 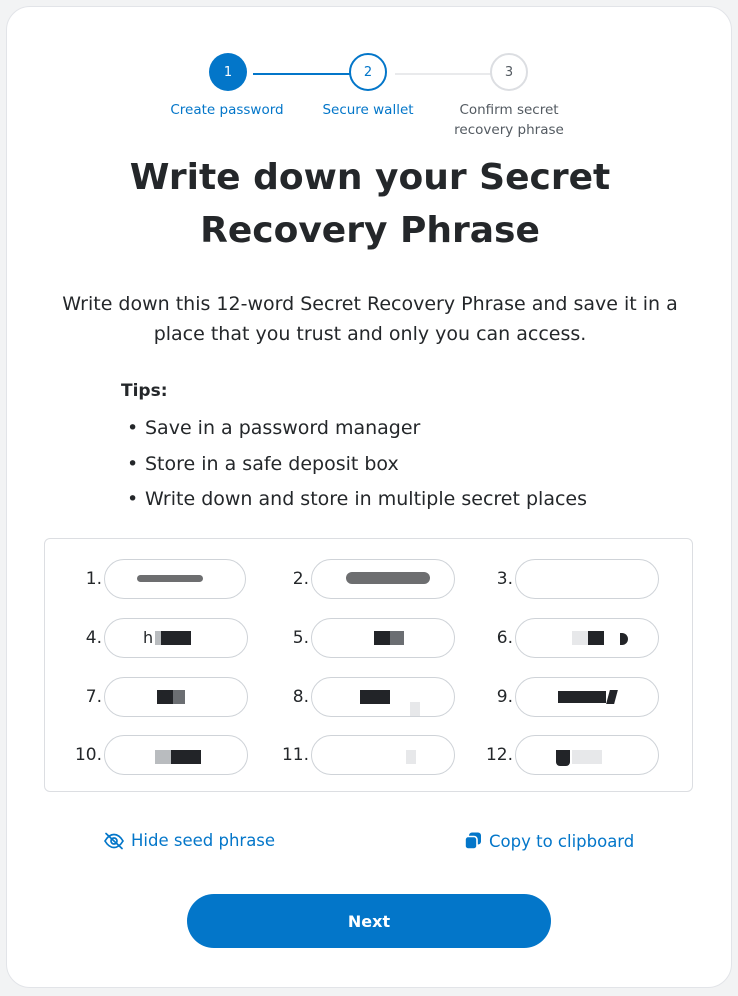 I want to click on phrase-word-6: 6., so click(x=575, y=638).